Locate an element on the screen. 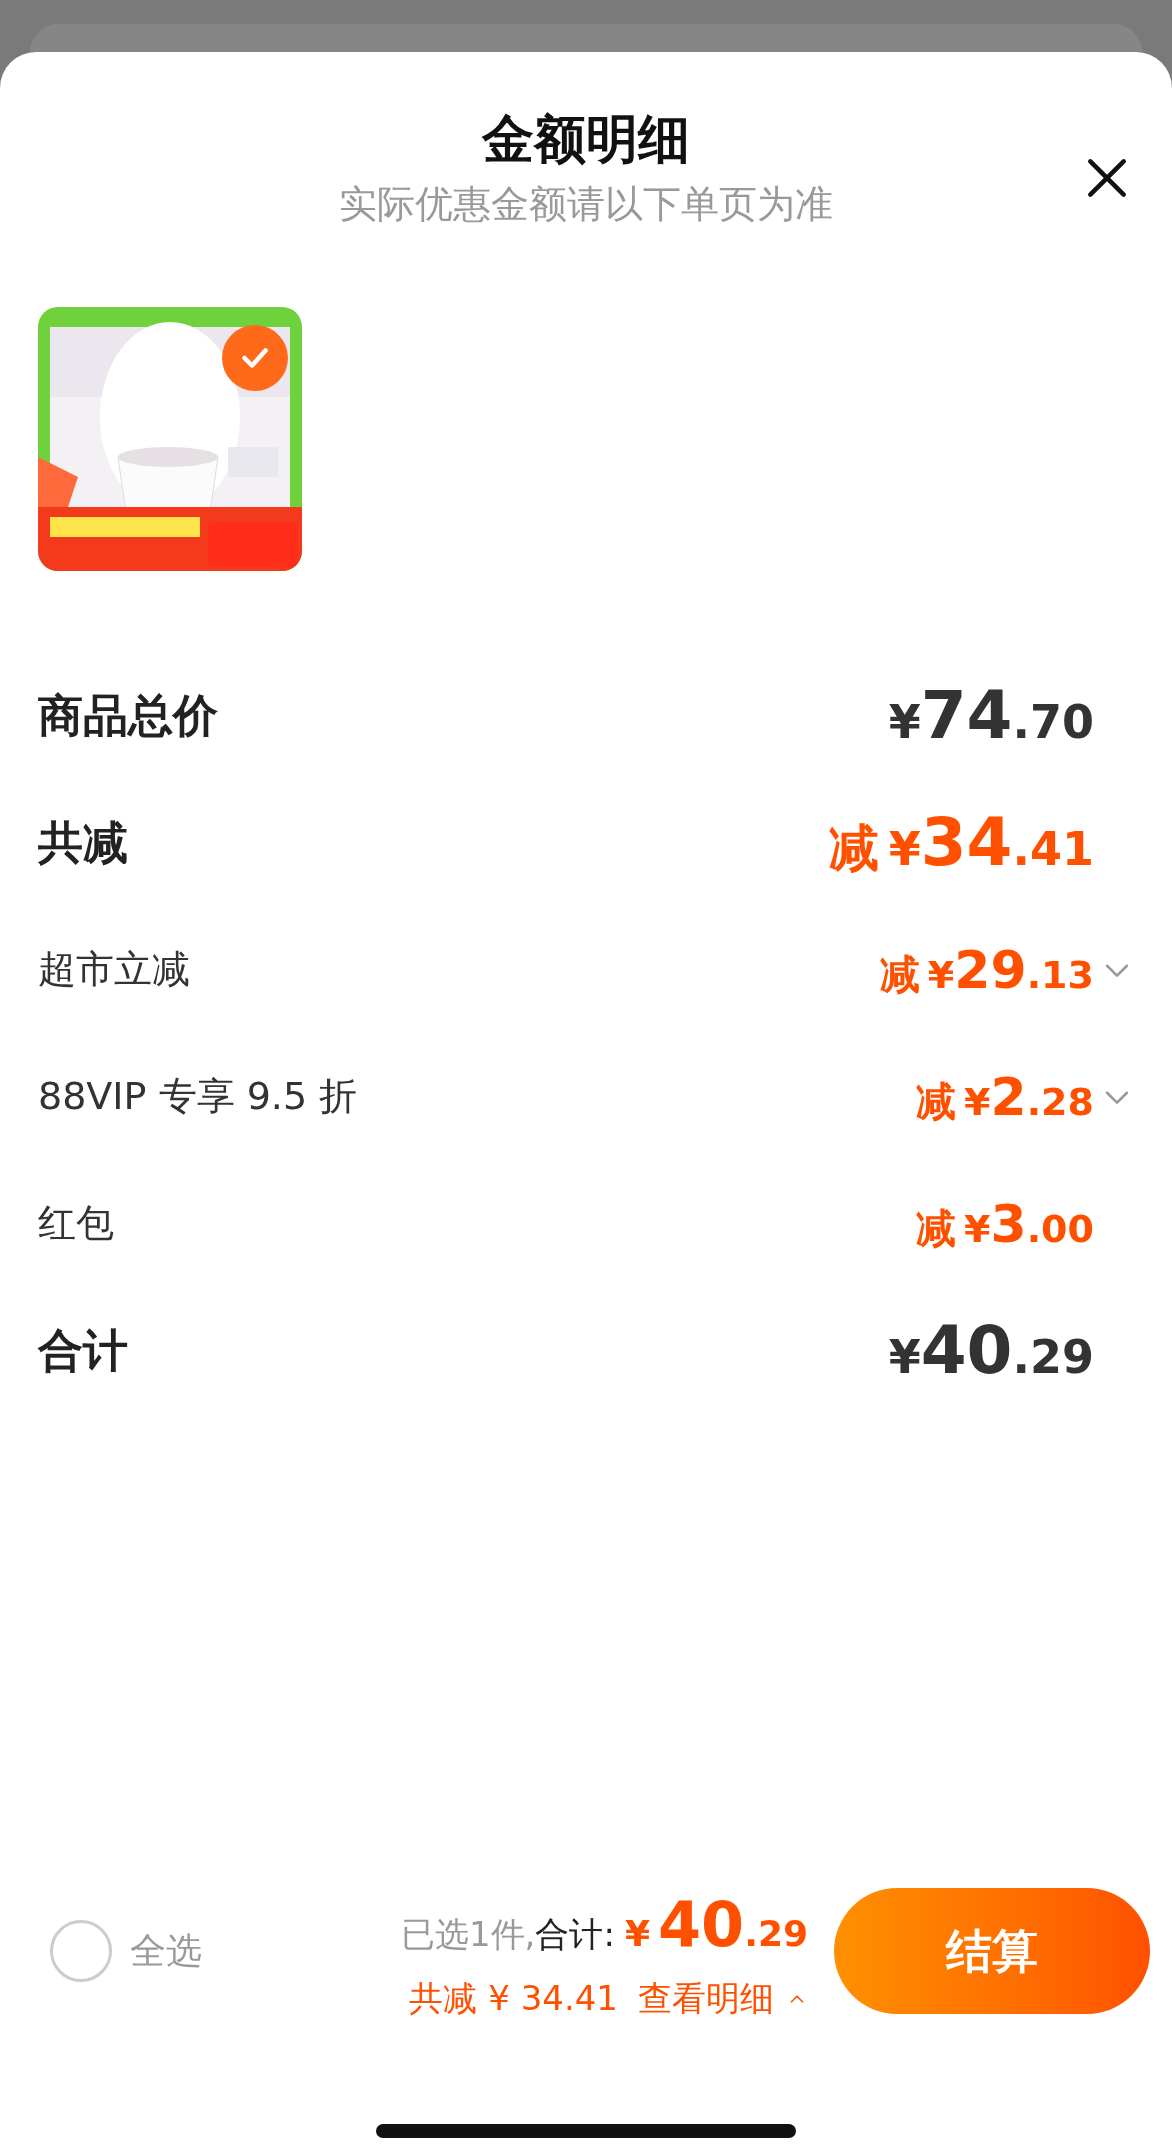 The image size is (1172, 2156). amount: 减 ¥34.41 is located at coordinates (961, 843).